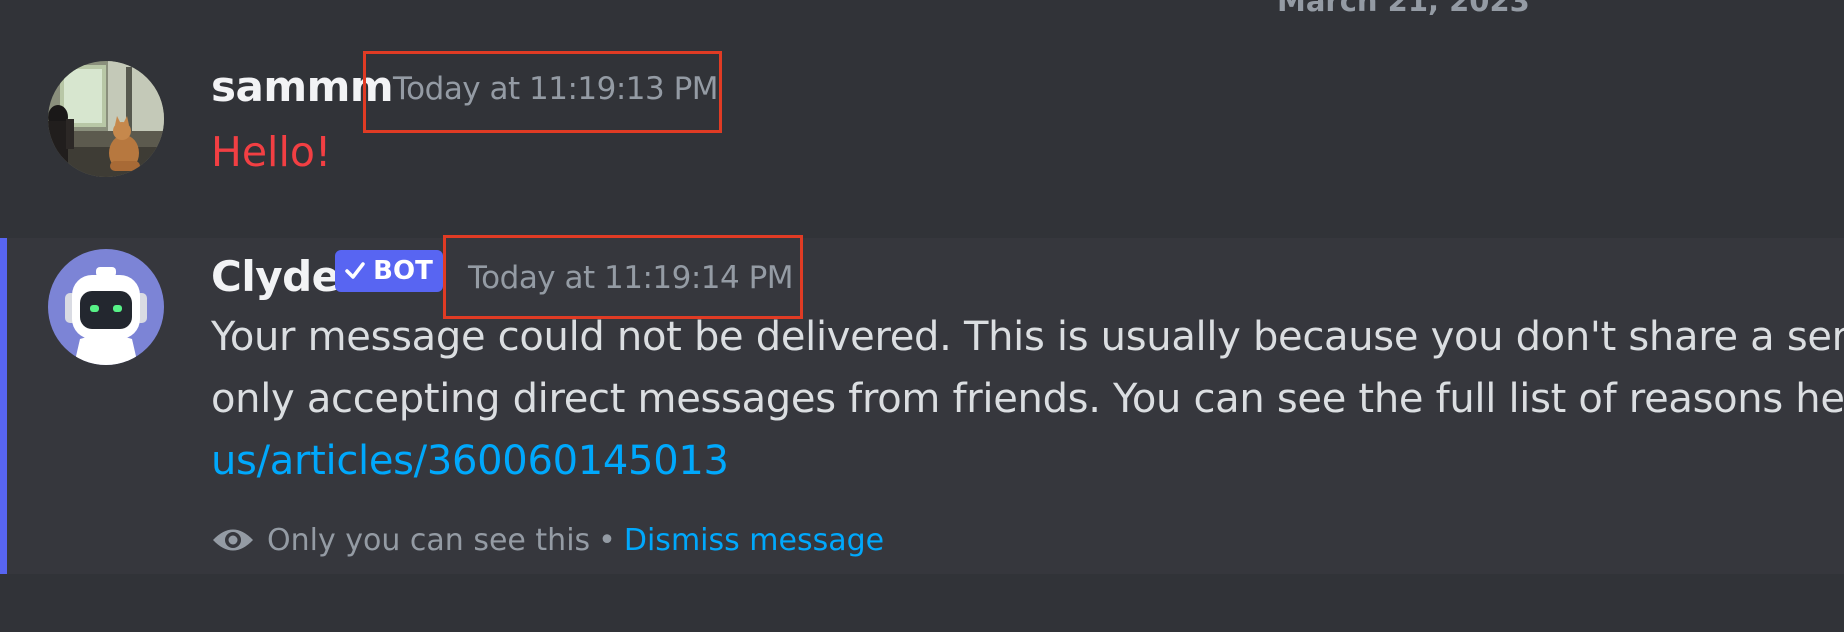 The height and width of the screenshot is (632, 1844). I want to click on clyde-robot-avatar-icon, so click(106, 307).